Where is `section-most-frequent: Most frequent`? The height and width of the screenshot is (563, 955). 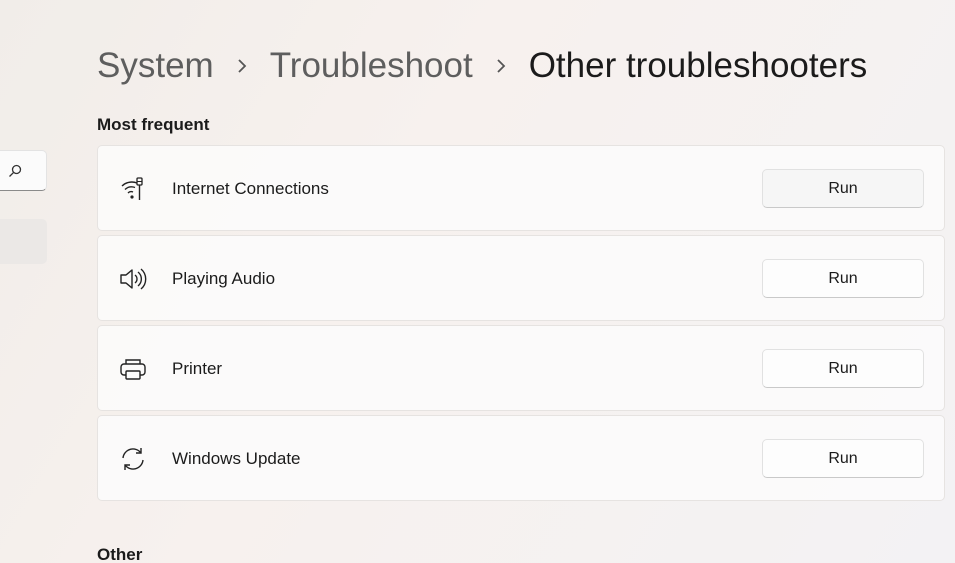 section-most-frequent: Most frequent is located at coordinates (153, 124).